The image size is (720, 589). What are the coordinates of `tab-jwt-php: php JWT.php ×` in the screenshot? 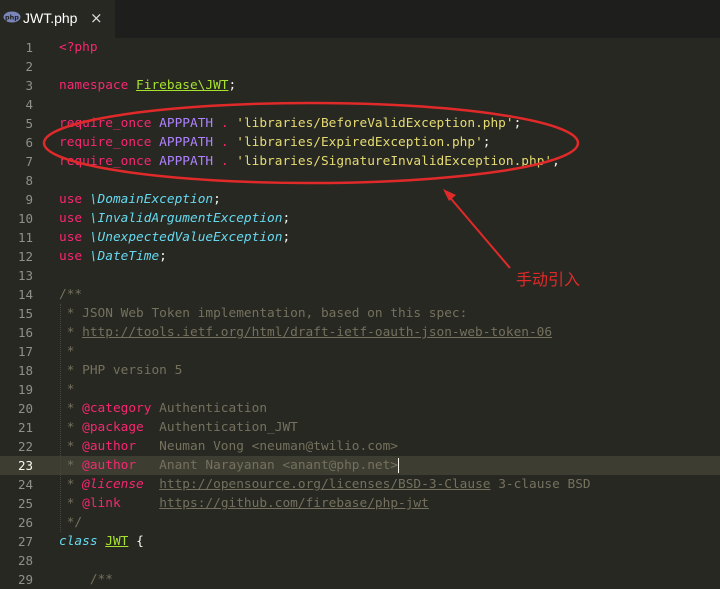 It's located at (57, 19).